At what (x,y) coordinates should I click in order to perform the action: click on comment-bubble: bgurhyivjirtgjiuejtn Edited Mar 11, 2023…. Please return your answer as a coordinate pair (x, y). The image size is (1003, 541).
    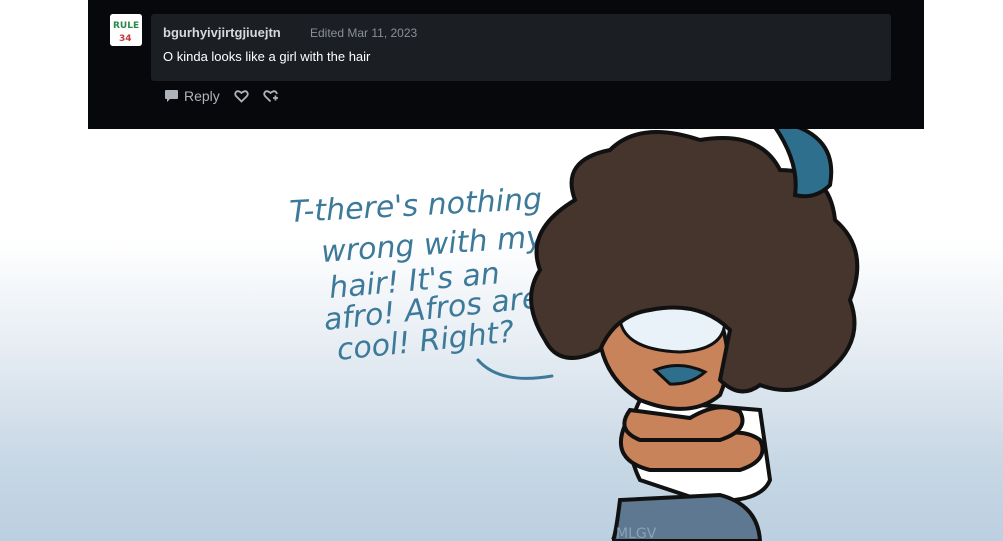
    Looking at the image, I should click on (521, 47).